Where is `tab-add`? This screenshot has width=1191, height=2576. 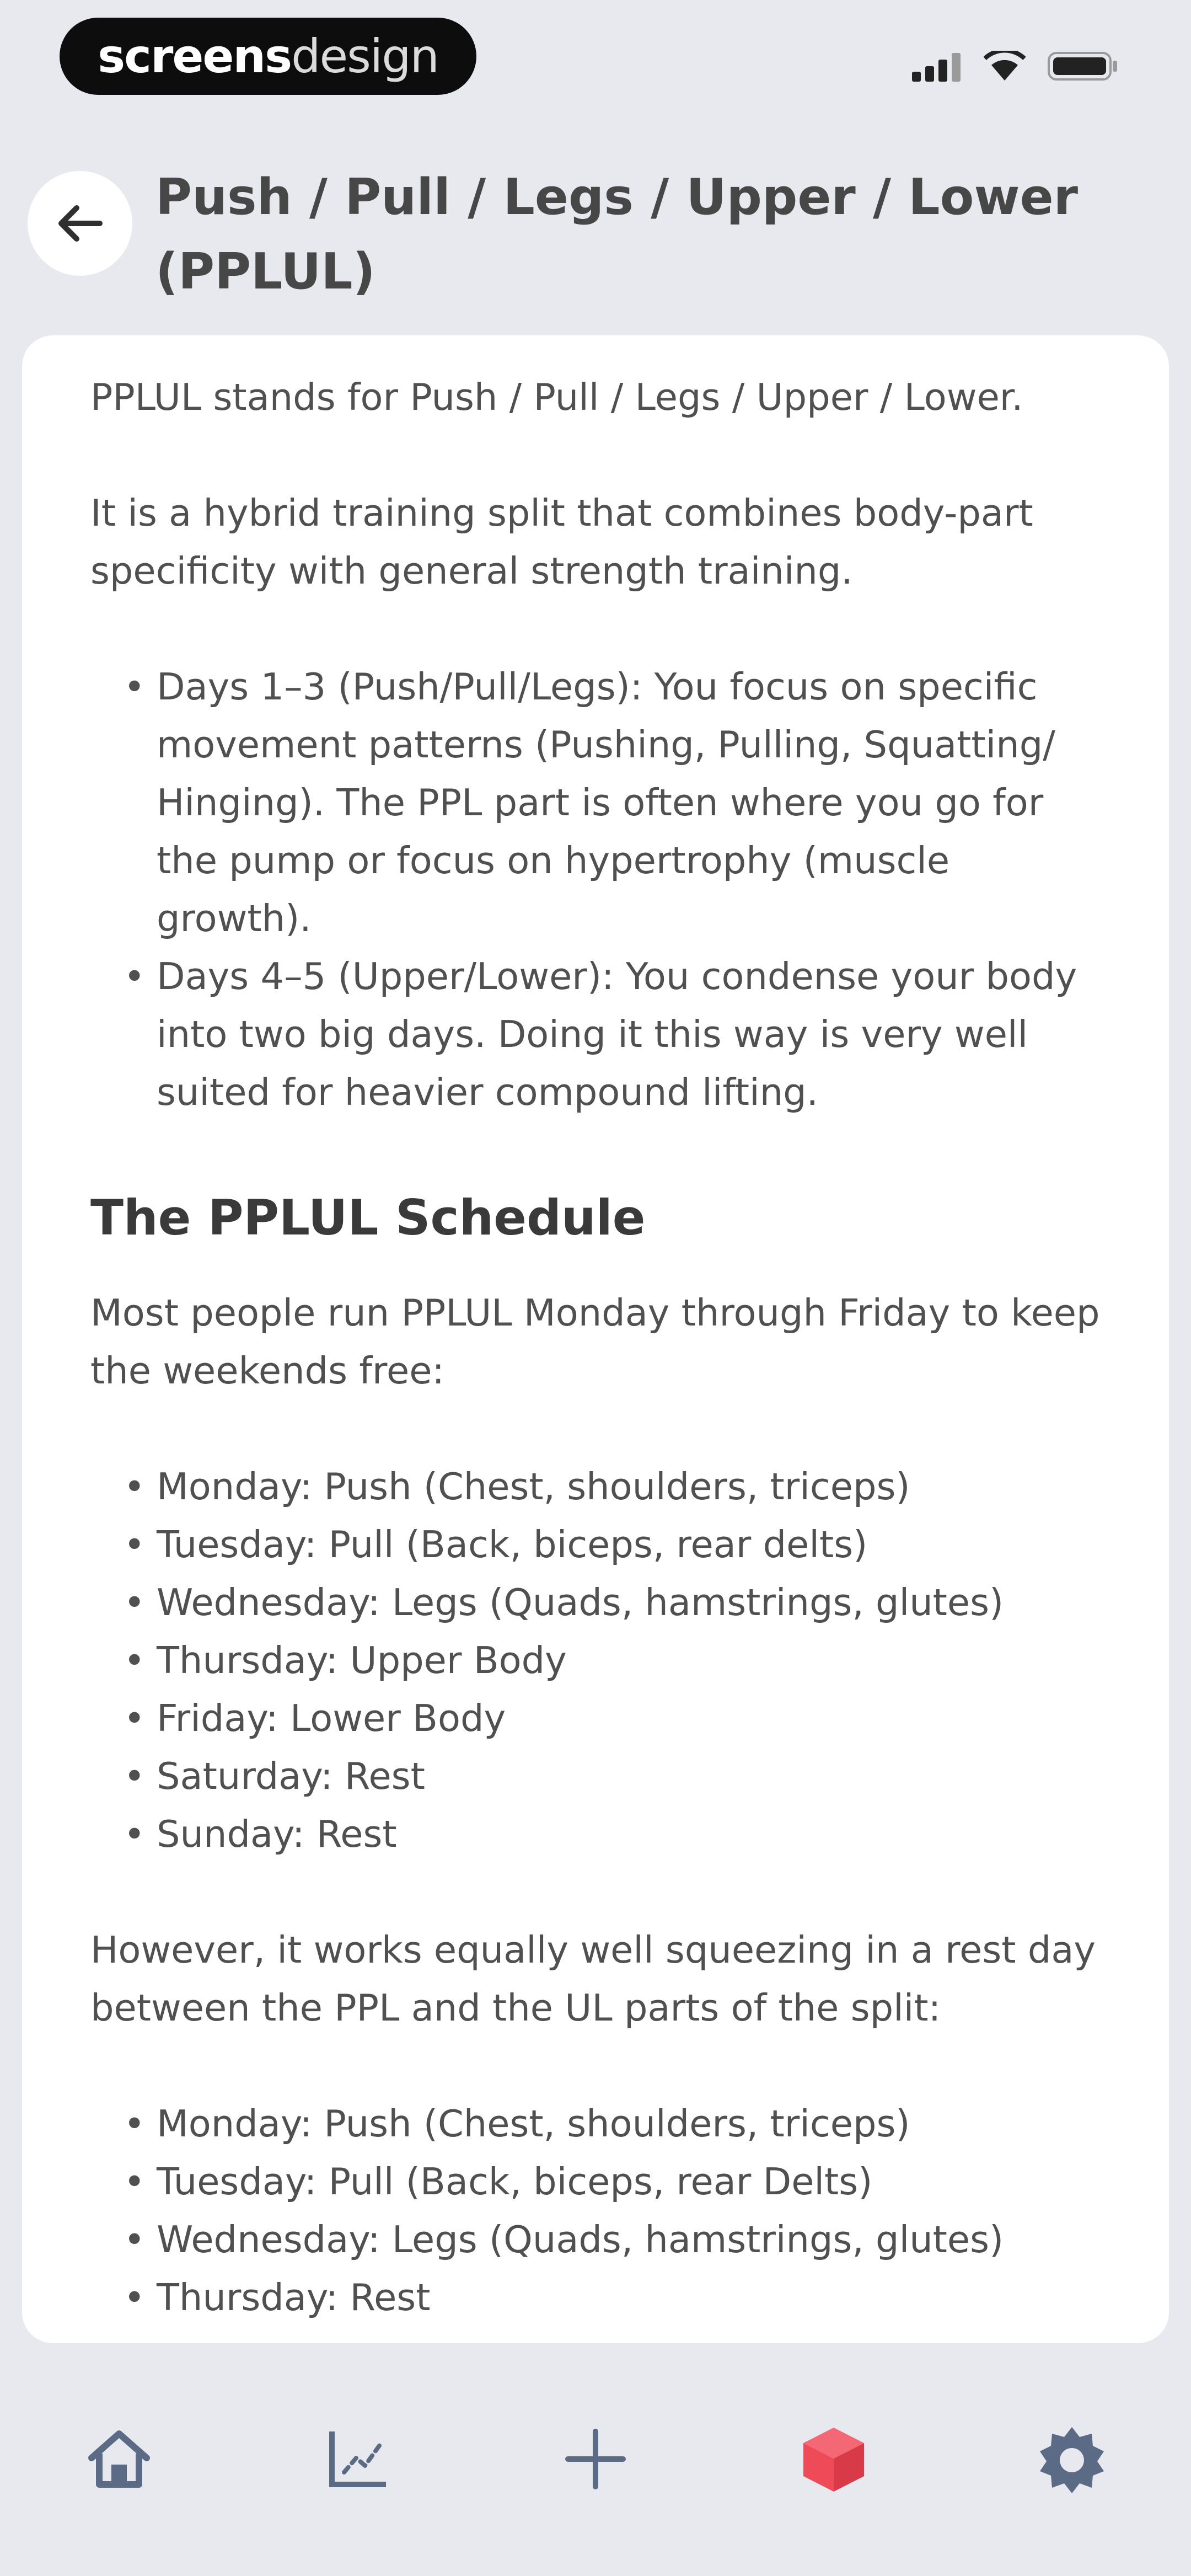
tab-add is located at coordinates (595, 2459).